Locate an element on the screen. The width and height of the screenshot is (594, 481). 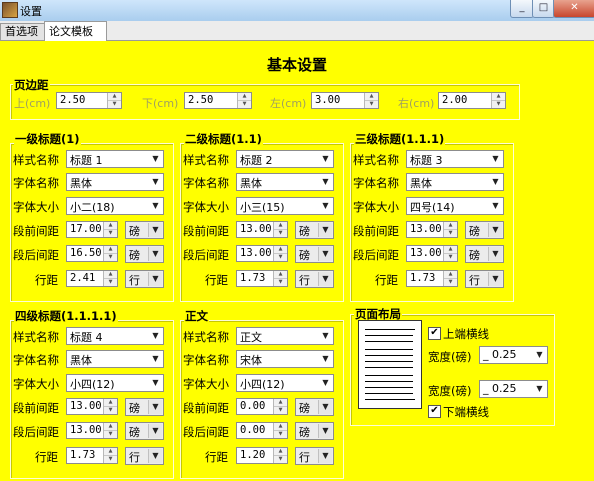
size-dropdown: 四号(14) ▼ is located at coordinates (455, 206).